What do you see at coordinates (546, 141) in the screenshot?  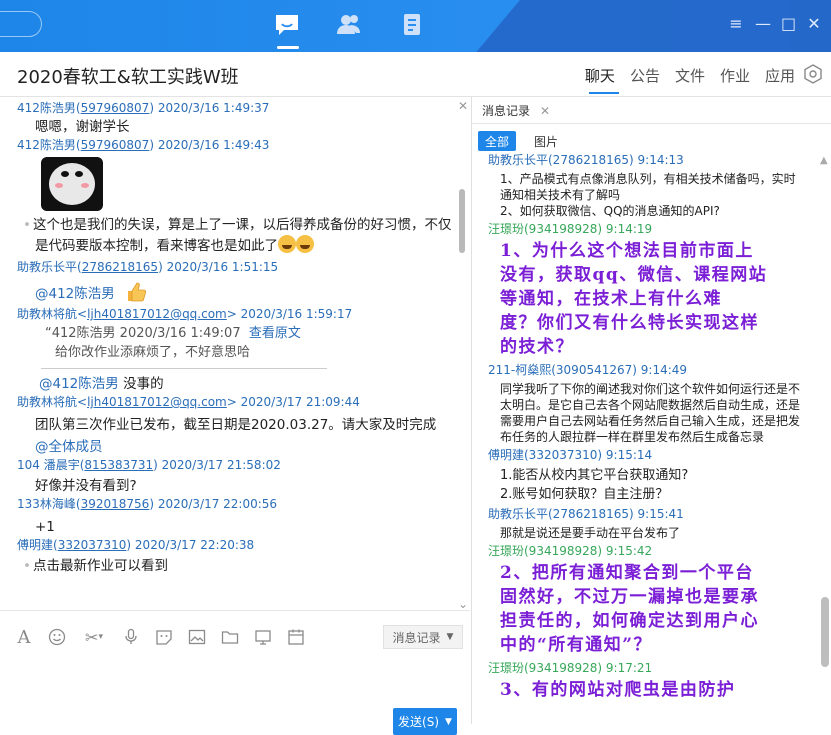 I see `filter-images-button: 图片` at bounding box center [546, 141].